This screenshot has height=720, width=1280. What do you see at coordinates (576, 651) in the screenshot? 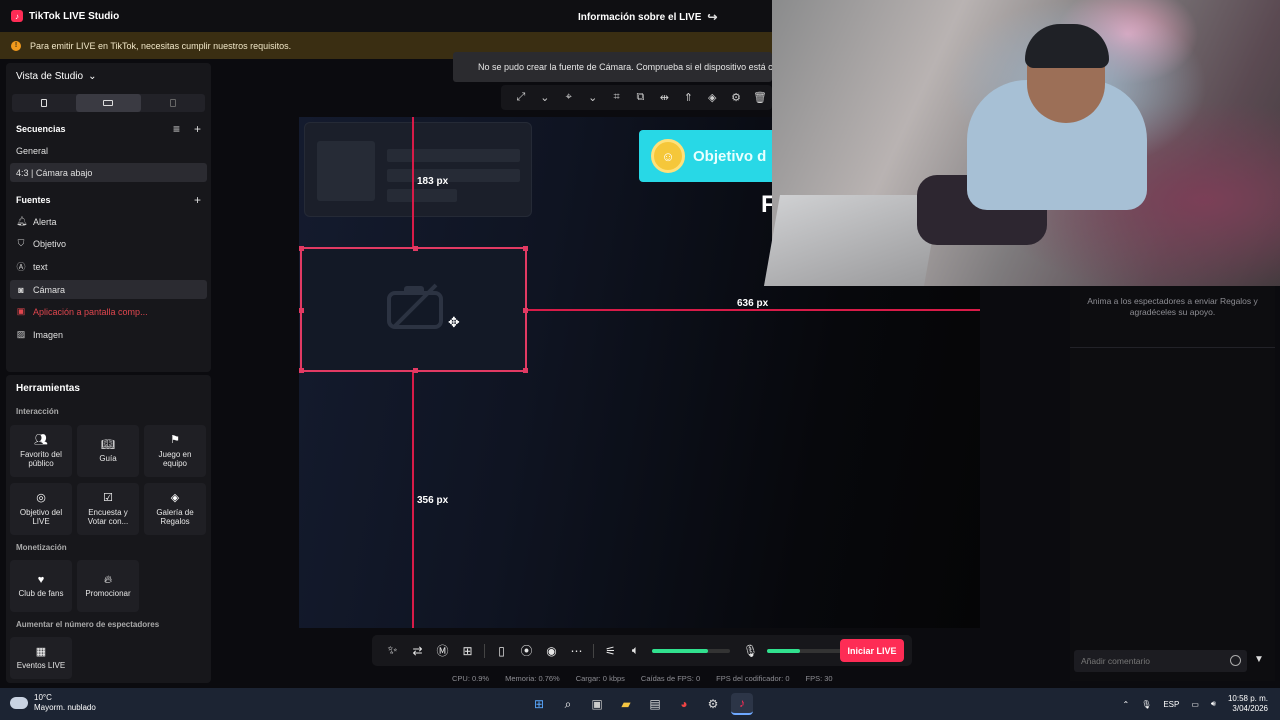
I see `more-icon: ⋯` at bounding box center [576, 651].